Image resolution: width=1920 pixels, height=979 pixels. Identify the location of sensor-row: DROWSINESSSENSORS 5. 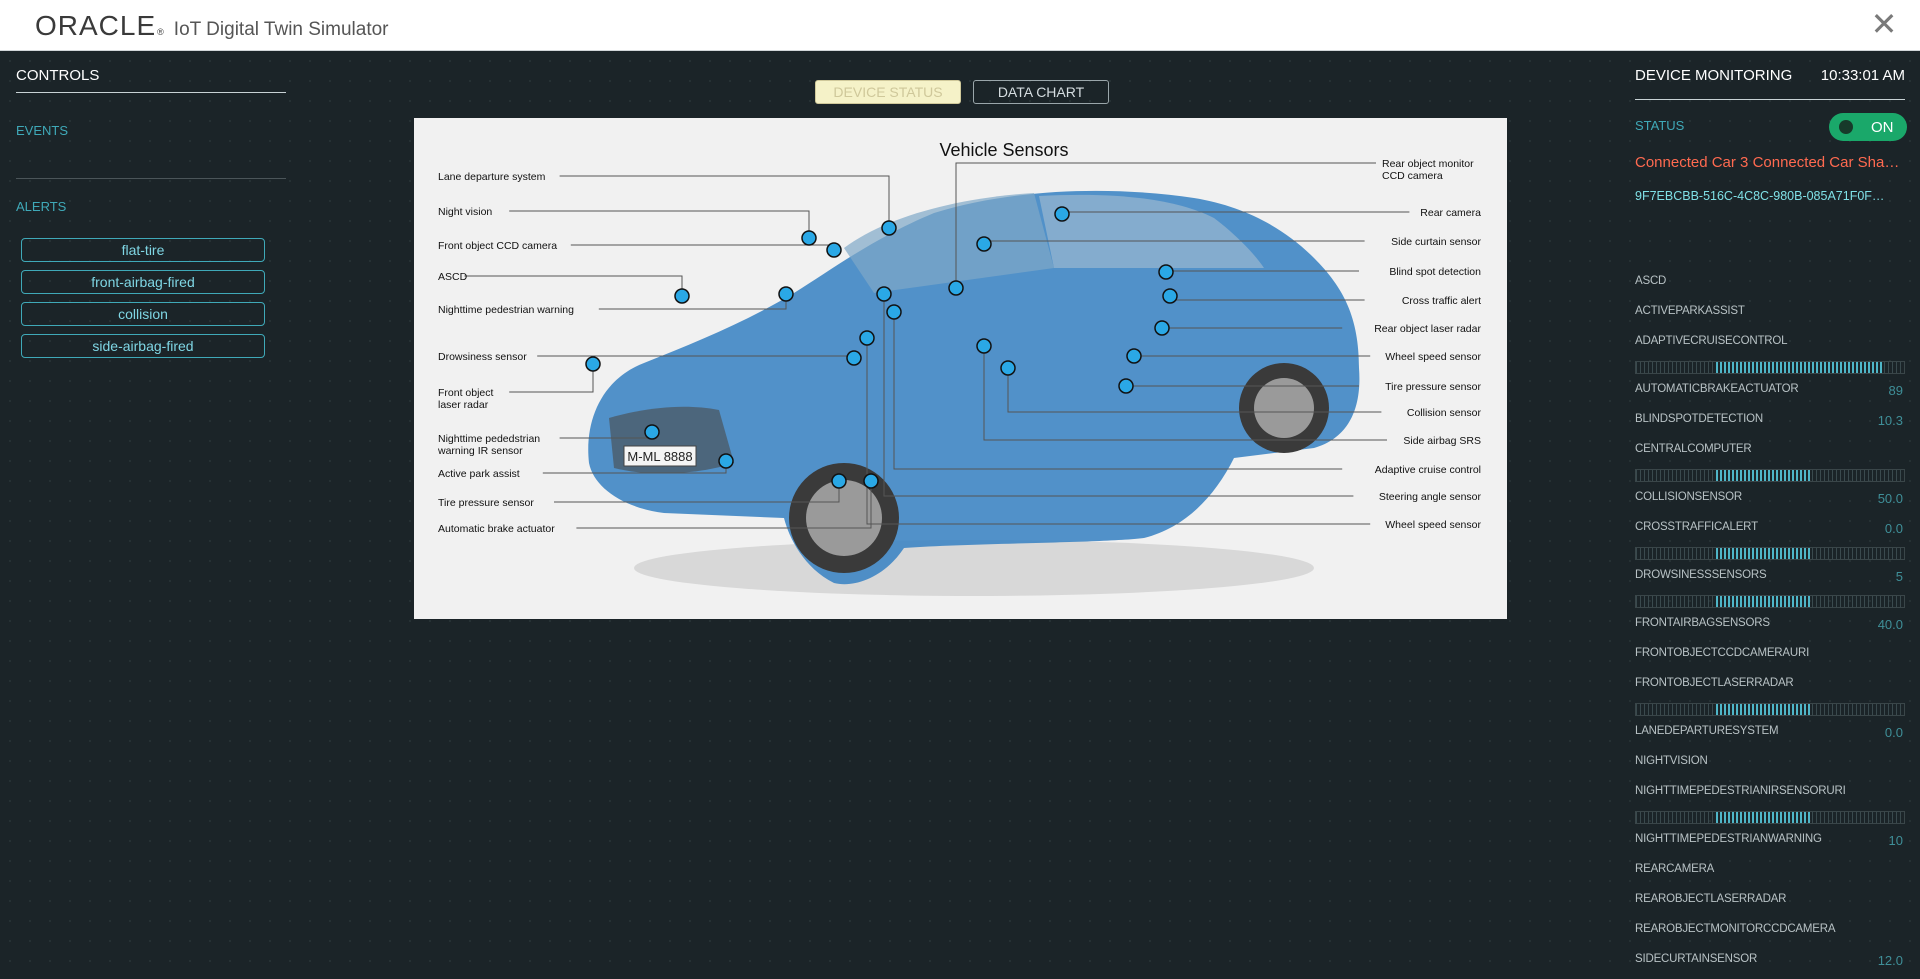
(1770, 571).